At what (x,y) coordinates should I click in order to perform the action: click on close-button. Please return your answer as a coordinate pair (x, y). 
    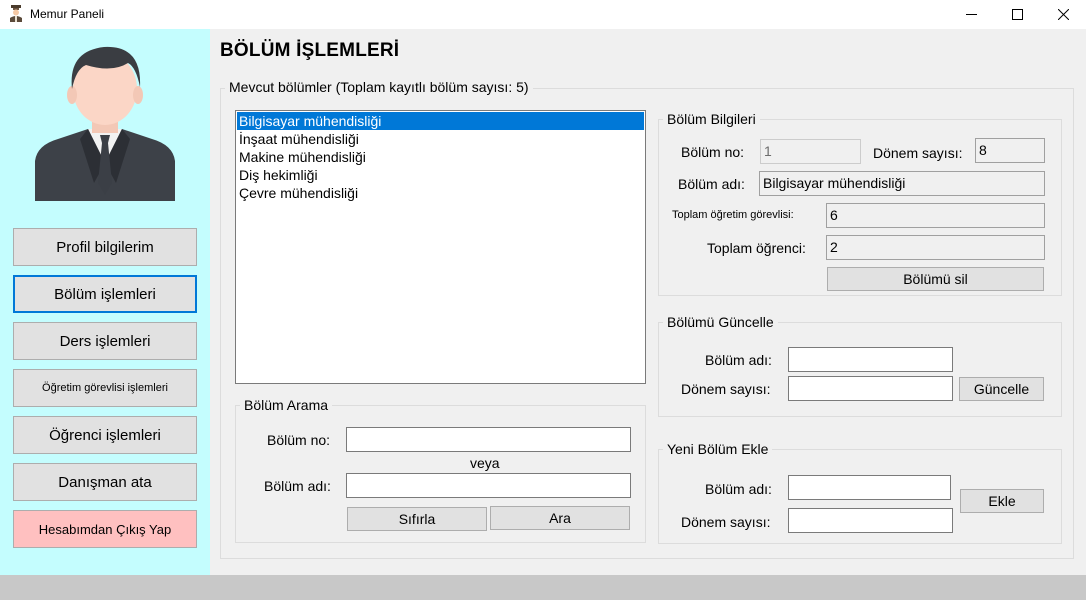
    Looking at the image, I should click on (1063, 14).